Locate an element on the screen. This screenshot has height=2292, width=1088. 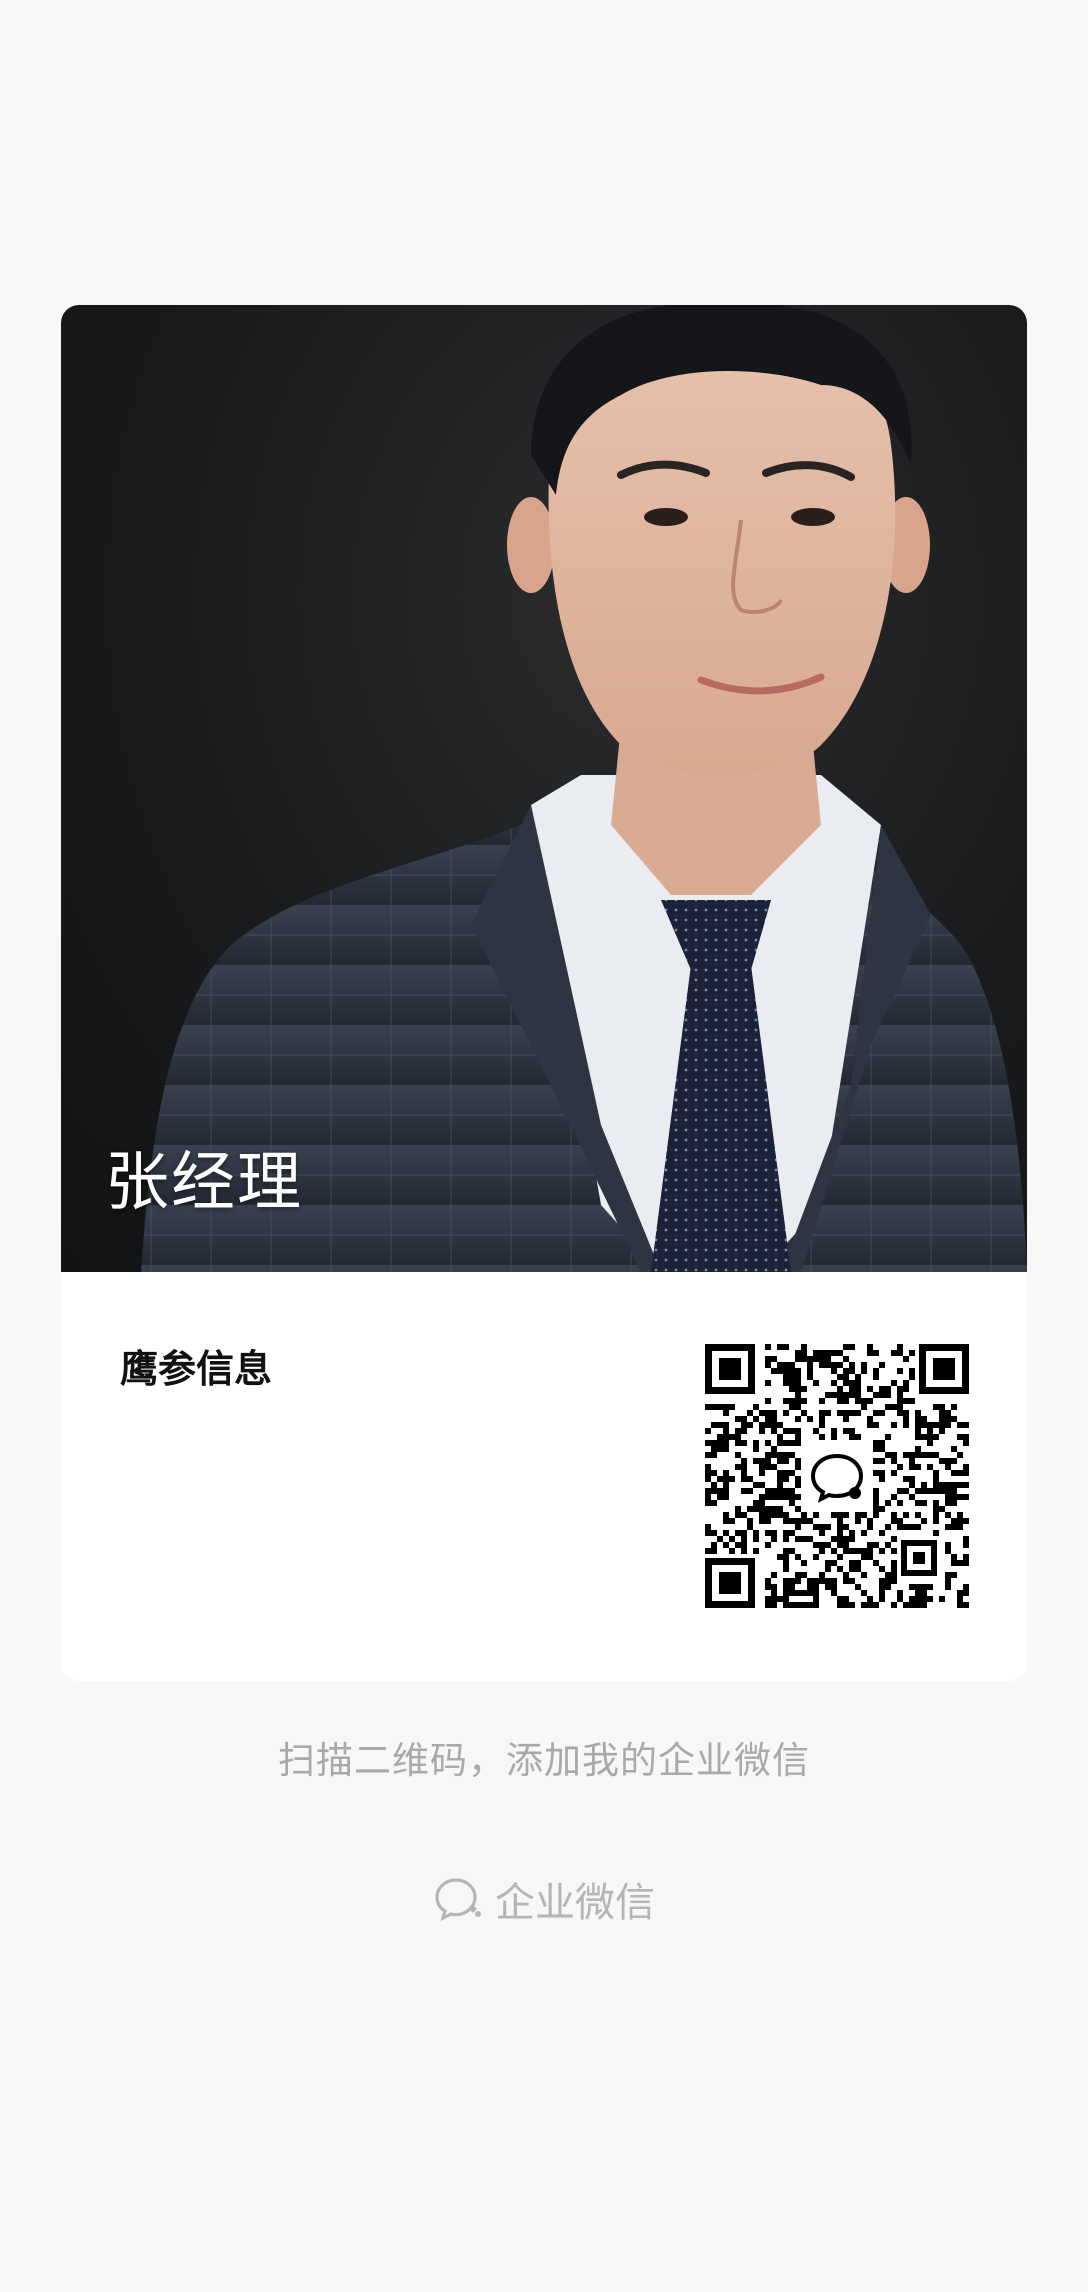
wecom-brand: 企业微信 is located at coordinates (544, 1899).